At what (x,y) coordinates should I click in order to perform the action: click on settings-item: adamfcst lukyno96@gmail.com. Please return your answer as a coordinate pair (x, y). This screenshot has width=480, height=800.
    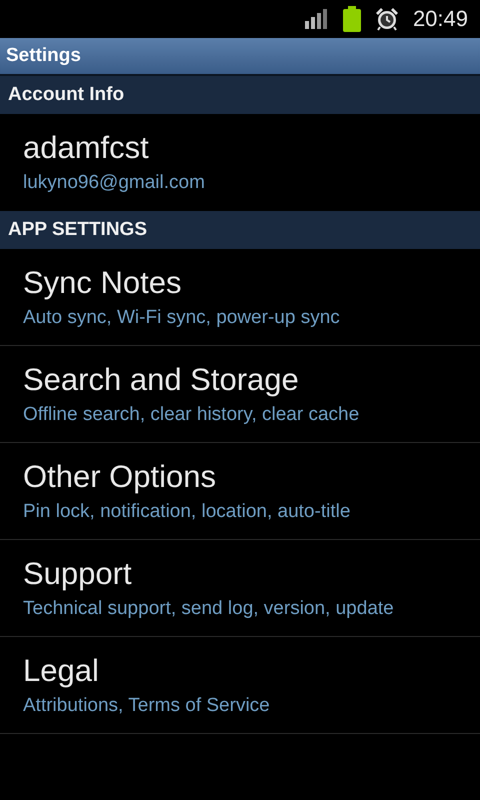
    Looking at the image, I should click on (240, 162).